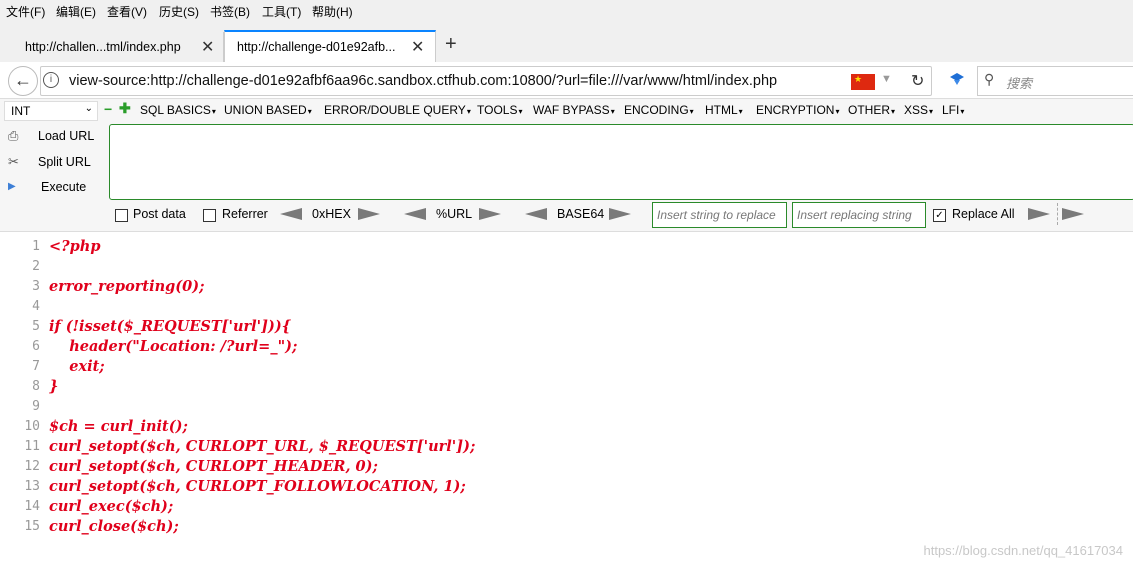 Image resolution: width=1133 pixels, height=570 pixels. Describe the element at coordinates (213, 466) in the screenshot. I see `code-text: curl_setopt($ch, CURLOPT_HEADER, 0);` at that location.